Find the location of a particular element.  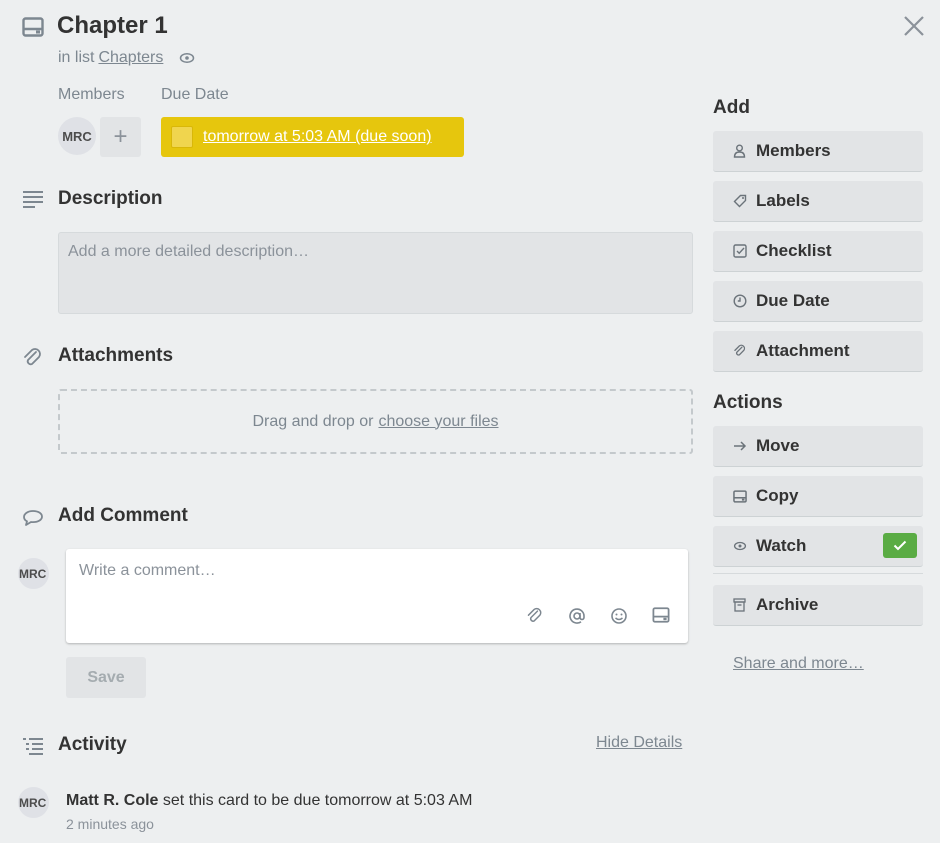

activity-icon is located at coordinates (33, 746).